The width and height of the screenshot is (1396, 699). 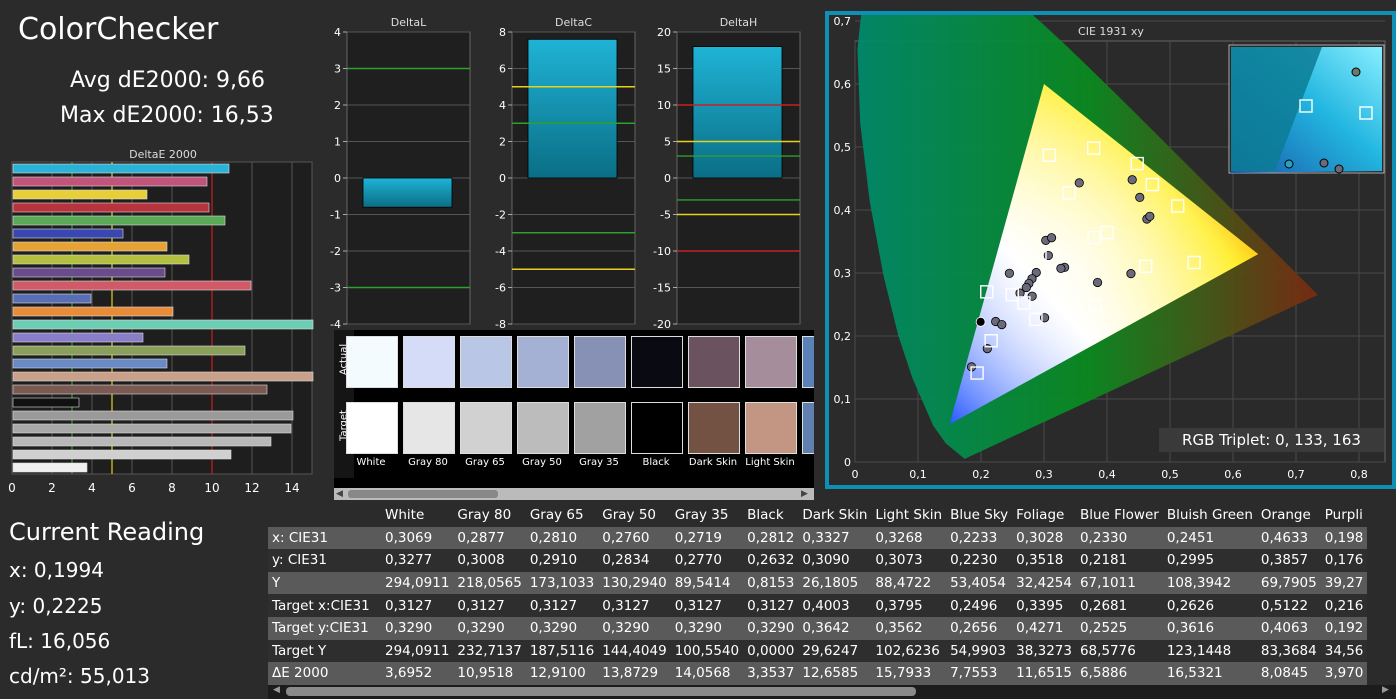 I want to click on swatch-label: Gray 35, so click(x=599, y=462).